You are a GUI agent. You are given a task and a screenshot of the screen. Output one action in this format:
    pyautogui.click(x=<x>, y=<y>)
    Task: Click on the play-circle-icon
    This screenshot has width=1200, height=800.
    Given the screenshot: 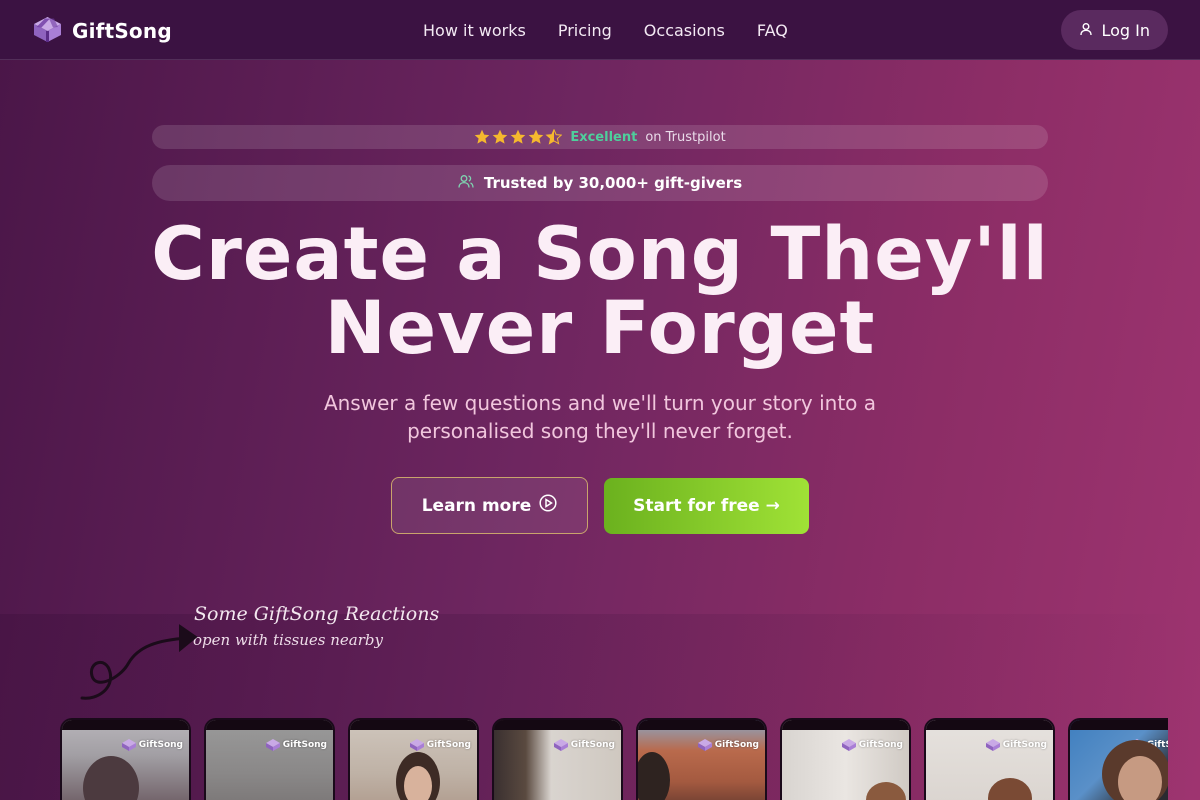 What is the action you would take?
    pyautogui.click(x=548, y=505)
    